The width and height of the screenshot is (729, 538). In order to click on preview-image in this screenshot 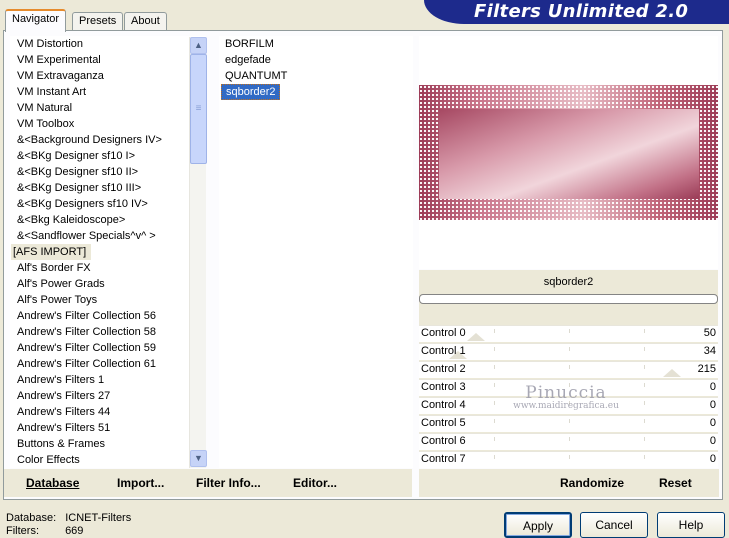, I will do `click(568, 152)`.